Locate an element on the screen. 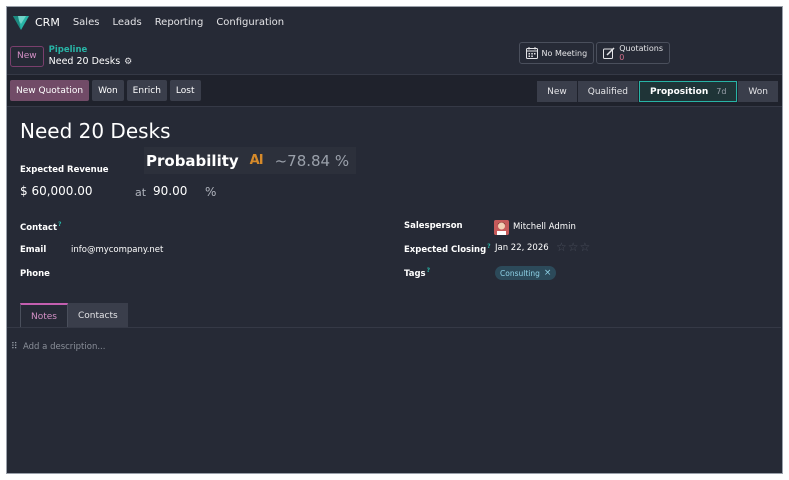 The width and height of the screenshot is (789, 480). stage-new-label: New is located at coordinates (557, 91).